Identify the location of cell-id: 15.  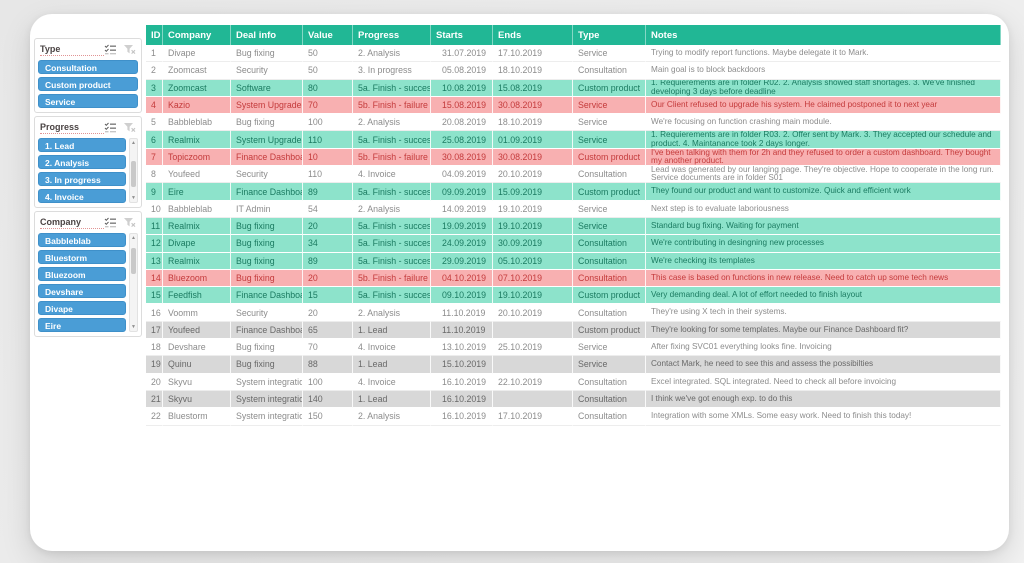
(154, 296).